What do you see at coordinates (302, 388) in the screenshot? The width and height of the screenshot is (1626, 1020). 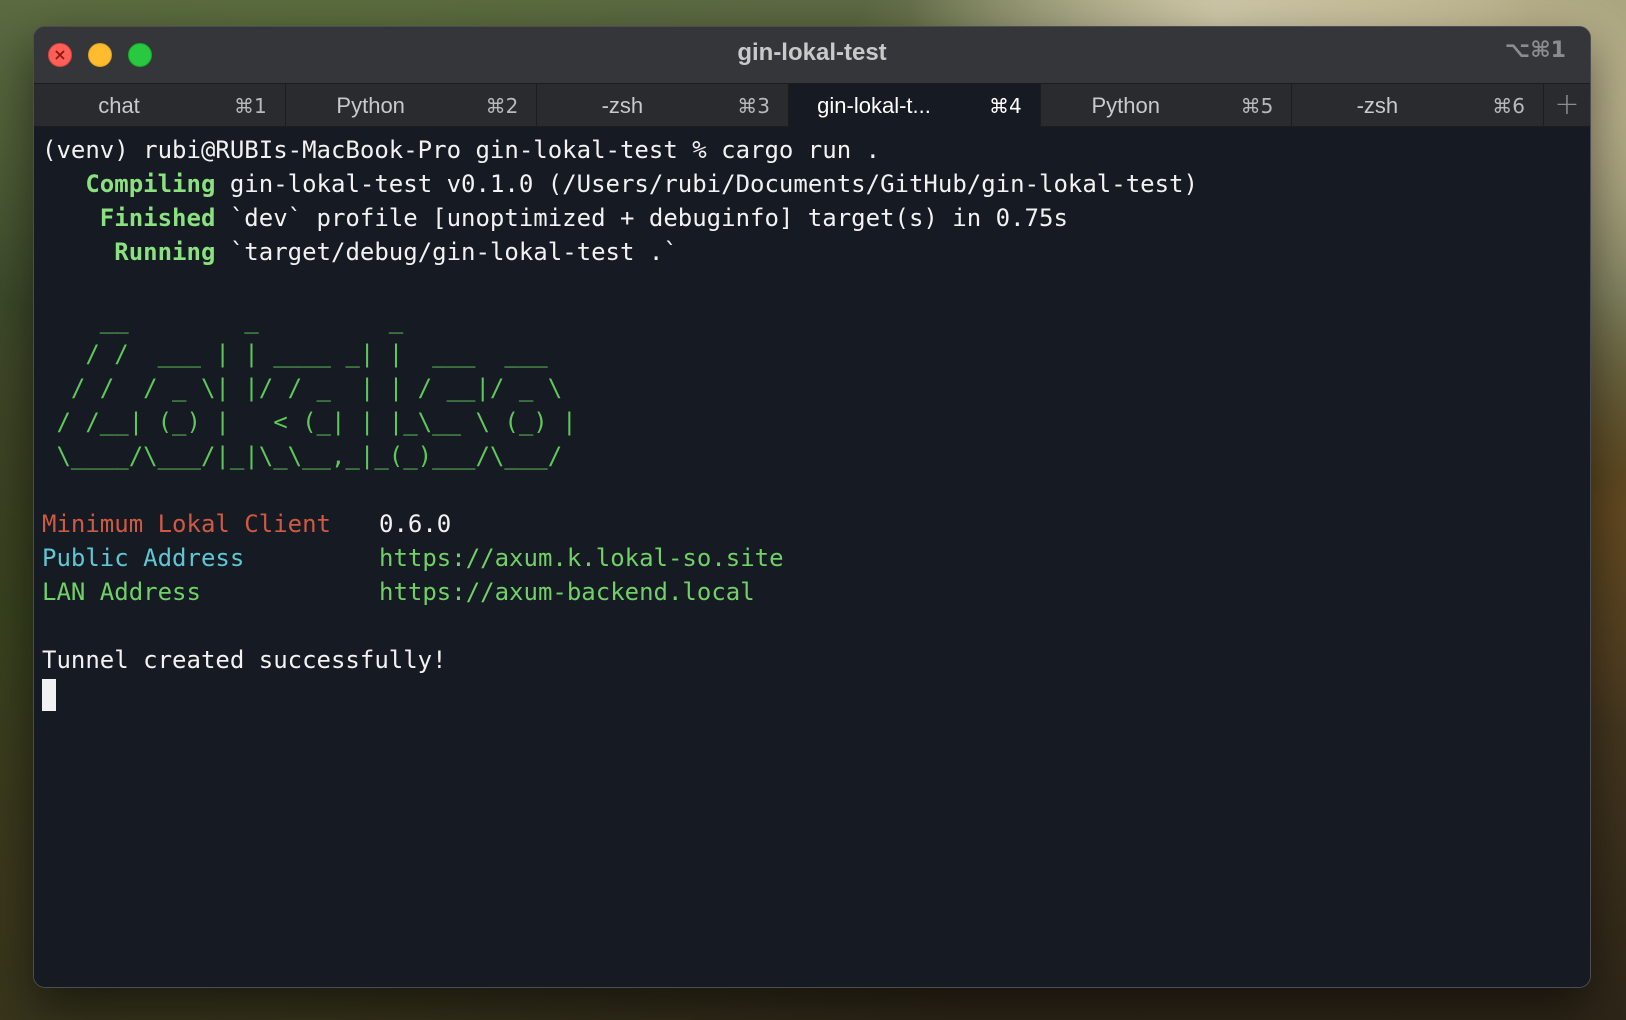 I see `ascii-art-line: / / / _ \| |/ / _ | | / __|/ _ \` at bounding box center [302, 388].